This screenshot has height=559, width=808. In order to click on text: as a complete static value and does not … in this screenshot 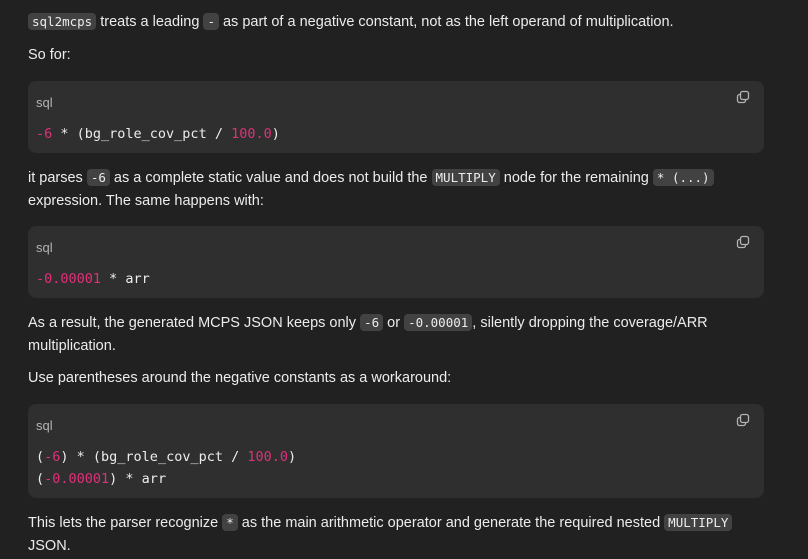, I will do `click(270, 178)`.